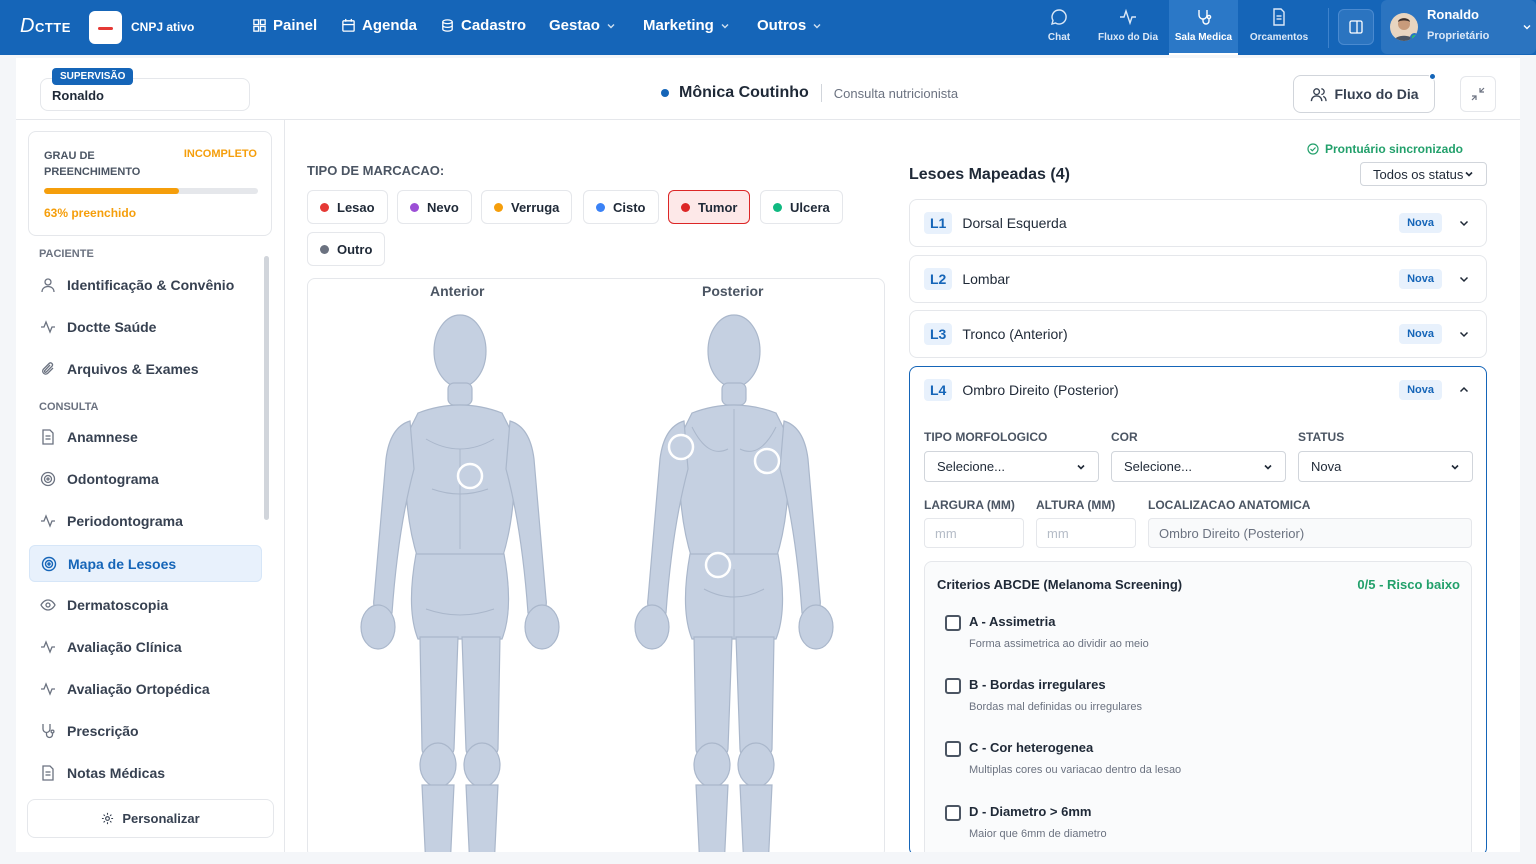 This screenshot has height=864, width=1536. What do you see at coordinates (582, 25) in the screenshot?
I see `nav-gestao: Gestao` at bounding box center [582, 25].